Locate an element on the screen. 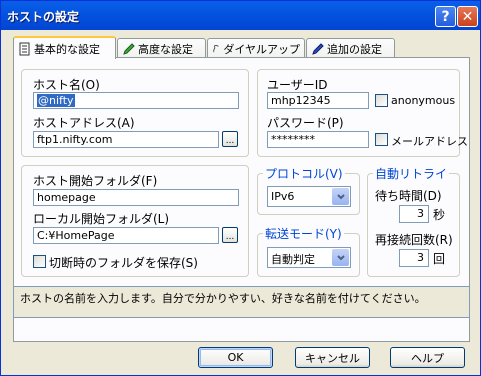  reconnect-count-input: 3 is located at coordinates (414, 258).